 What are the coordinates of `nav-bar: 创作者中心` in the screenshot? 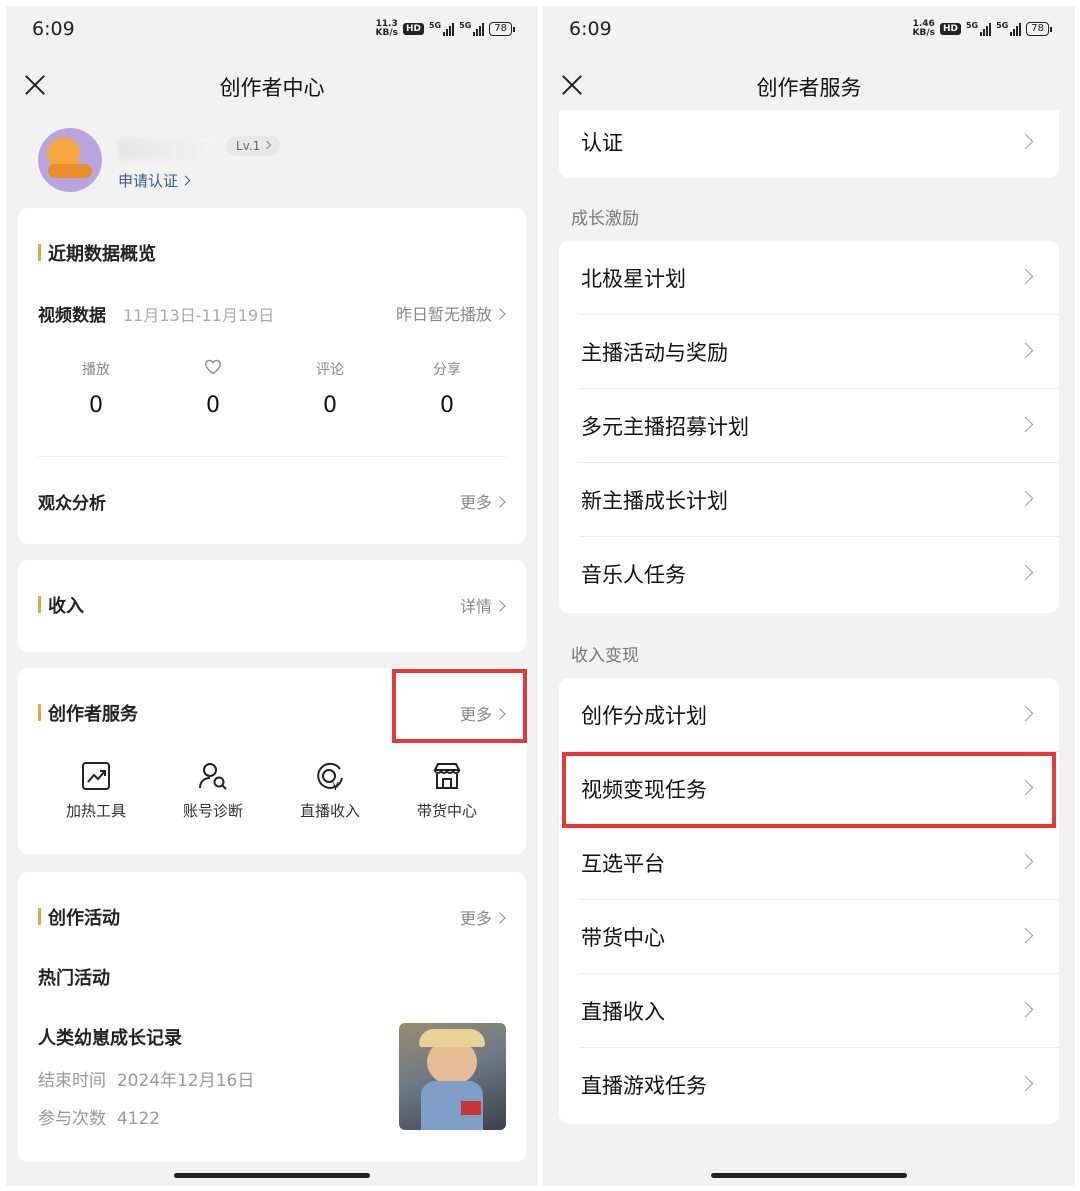 It's located at (272, 87).